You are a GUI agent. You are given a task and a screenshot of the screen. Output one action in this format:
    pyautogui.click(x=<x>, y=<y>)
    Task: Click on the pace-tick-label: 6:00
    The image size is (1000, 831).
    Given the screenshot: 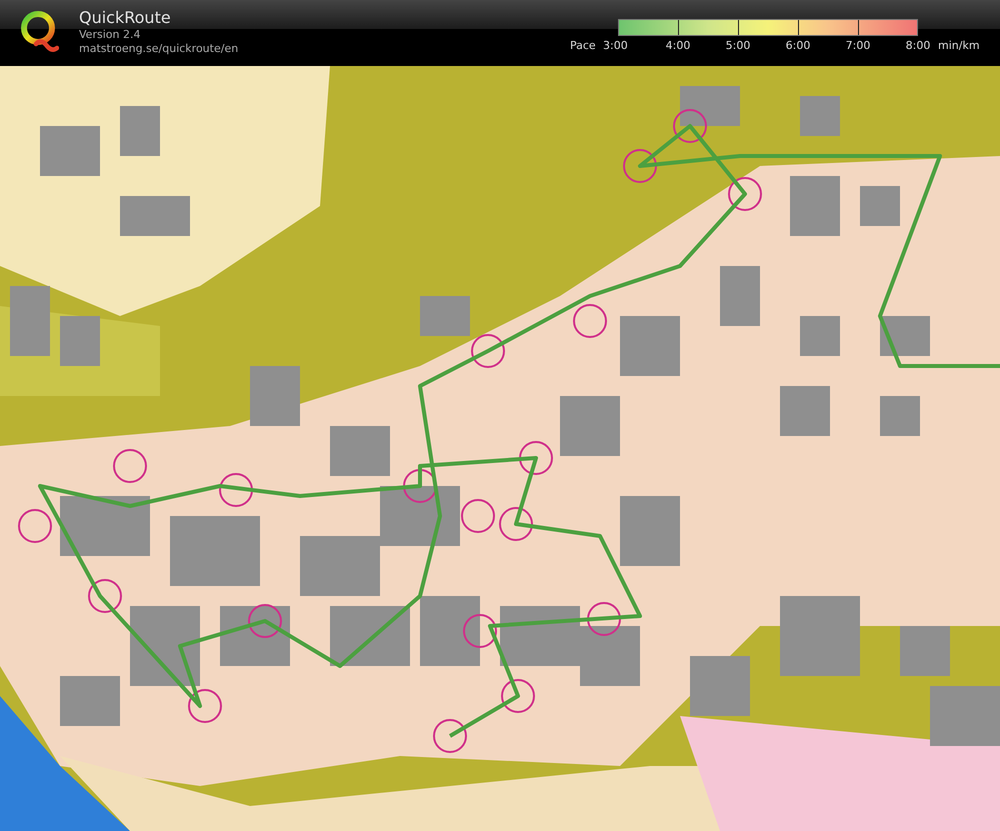 What is the action you would take?
    pyautogui.click(x=798, y=46)
    